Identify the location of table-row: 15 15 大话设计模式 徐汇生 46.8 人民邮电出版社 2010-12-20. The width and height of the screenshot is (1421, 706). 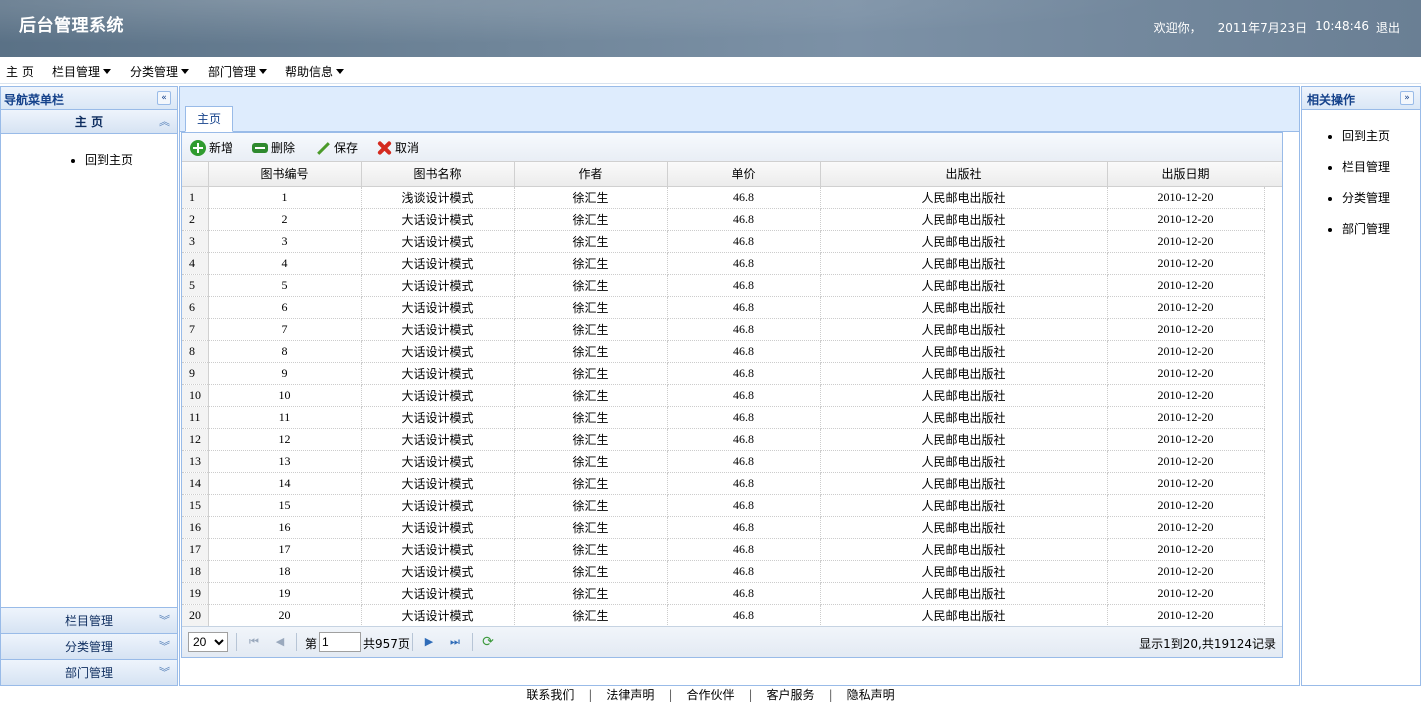
(723, 505).